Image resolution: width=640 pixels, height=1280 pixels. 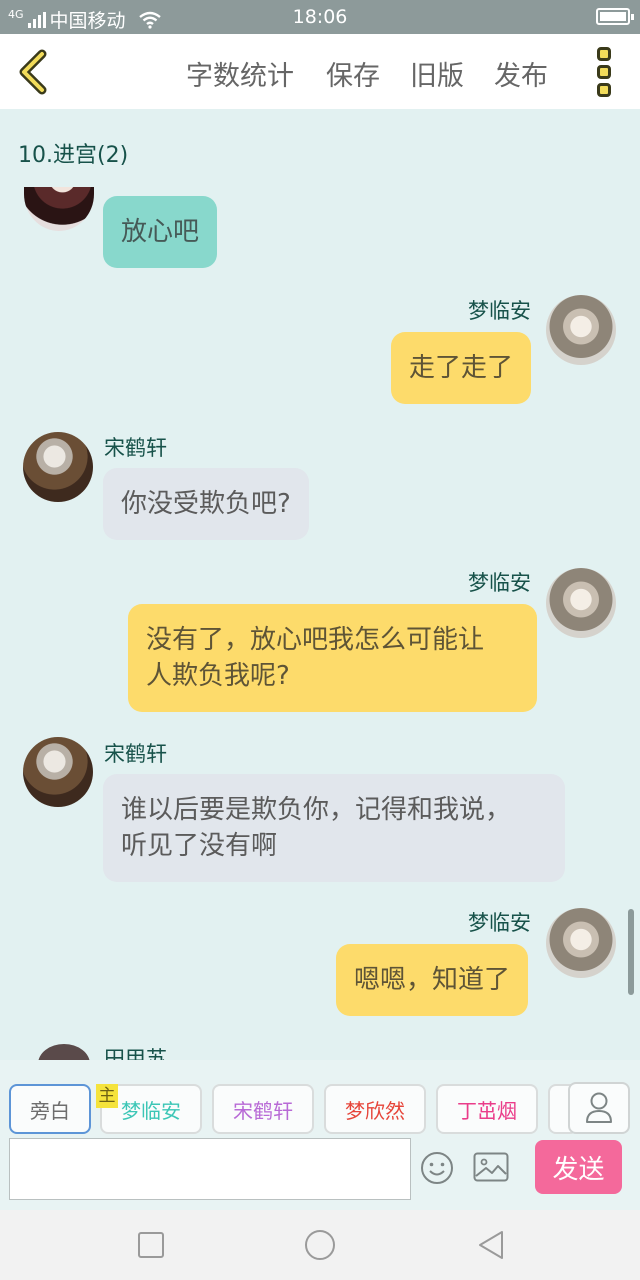 What do you see at coordinates (432, 980) in the screenshot?
I see `message-bubble: 嗯嗯，知道了` at bounding box center [432, 980].